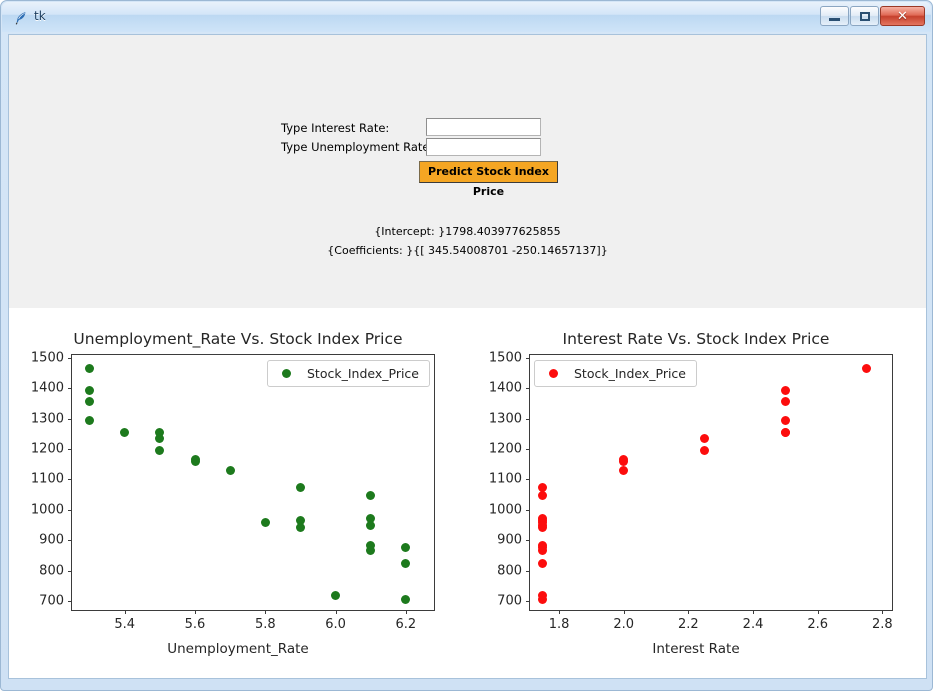  Describe the element at coordinates (505, 510) in the screenshot. I see `y-tick-label: 1000` at that location.